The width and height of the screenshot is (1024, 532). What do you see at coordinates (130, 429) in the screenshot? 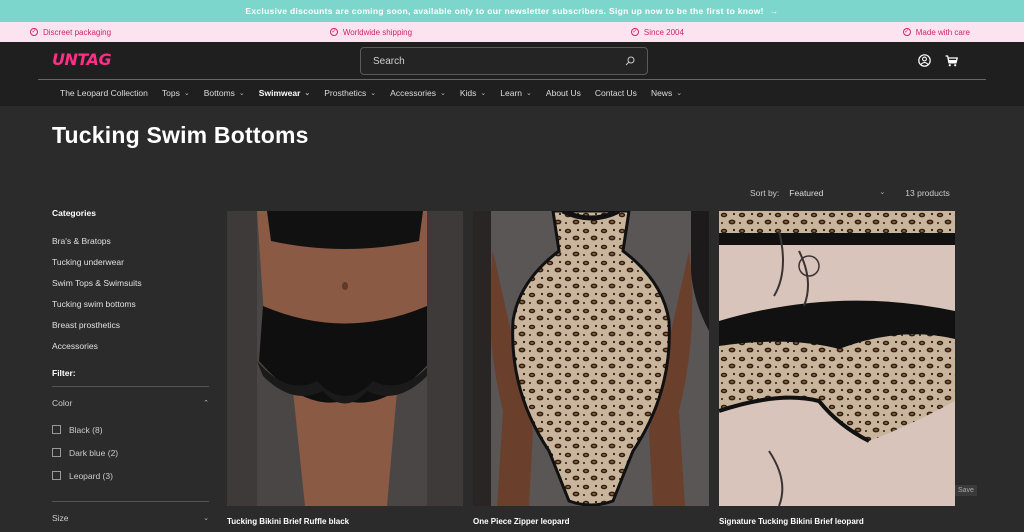
I see `color-option: Black (8)` at bounding box center [130, 429].